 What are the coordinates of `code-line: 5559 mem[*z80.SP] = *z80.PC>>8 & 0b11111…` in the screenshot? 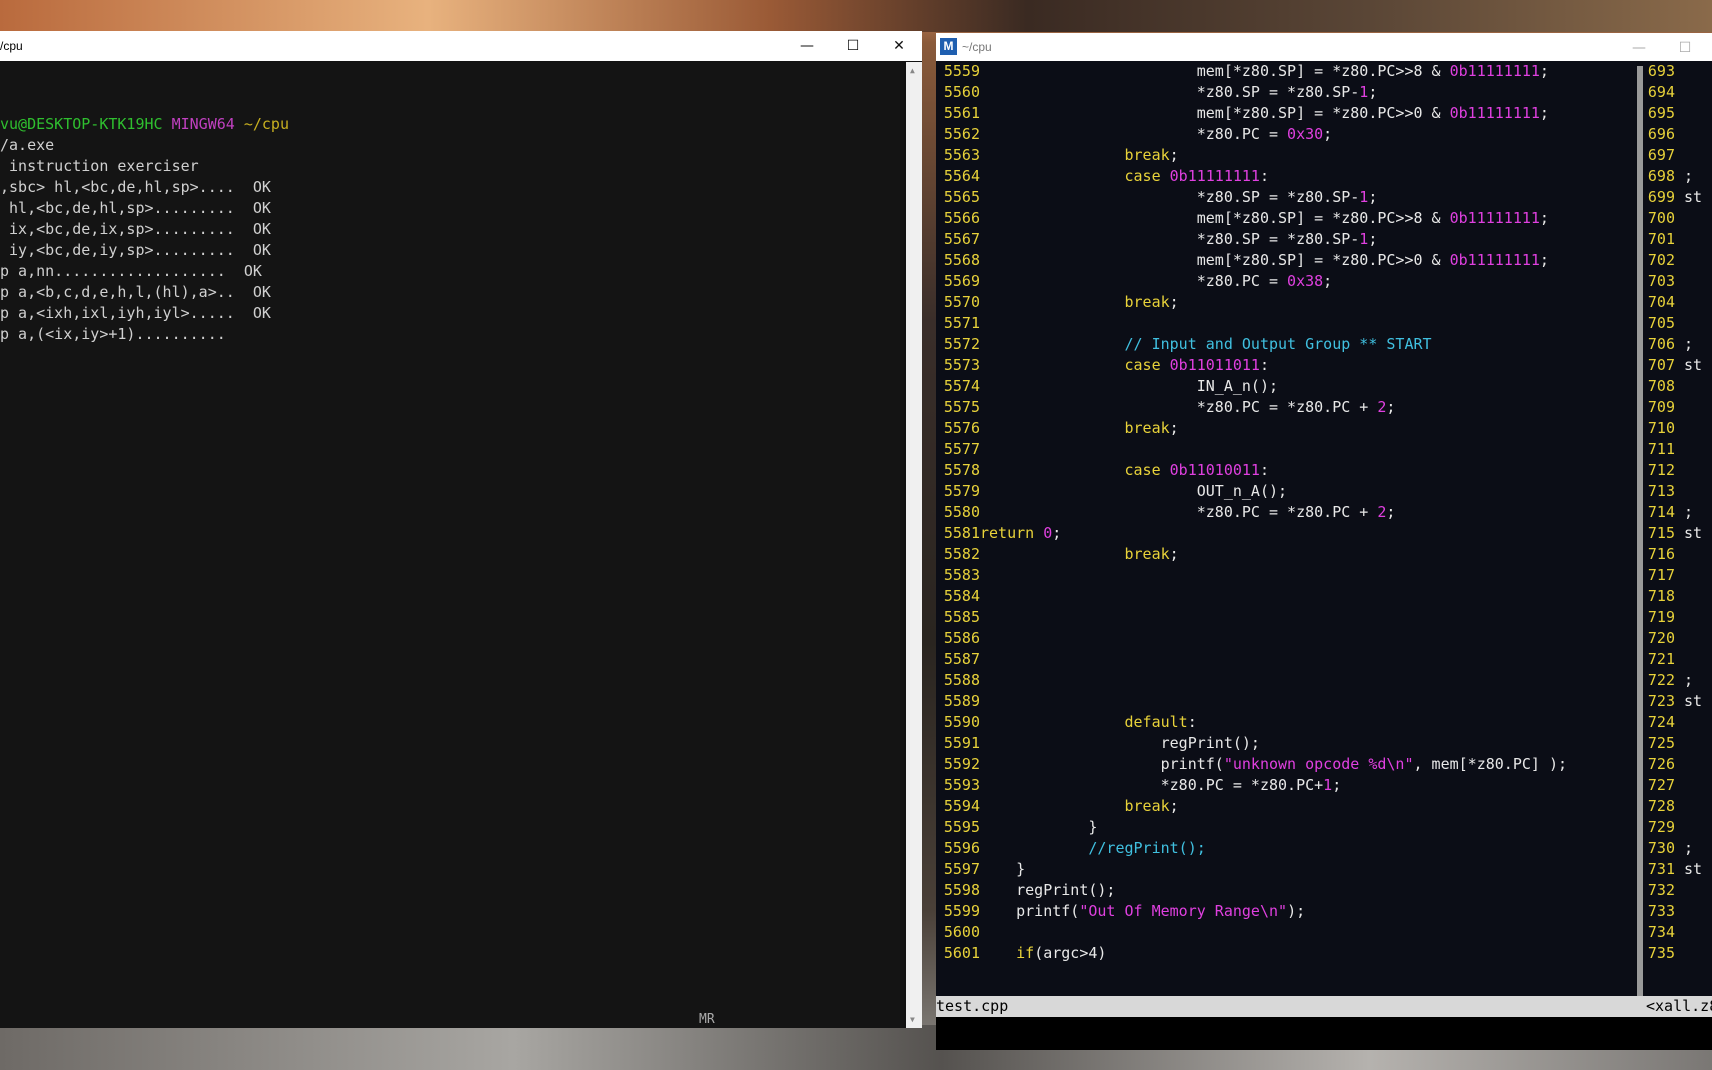 It's located at (1242, 71).